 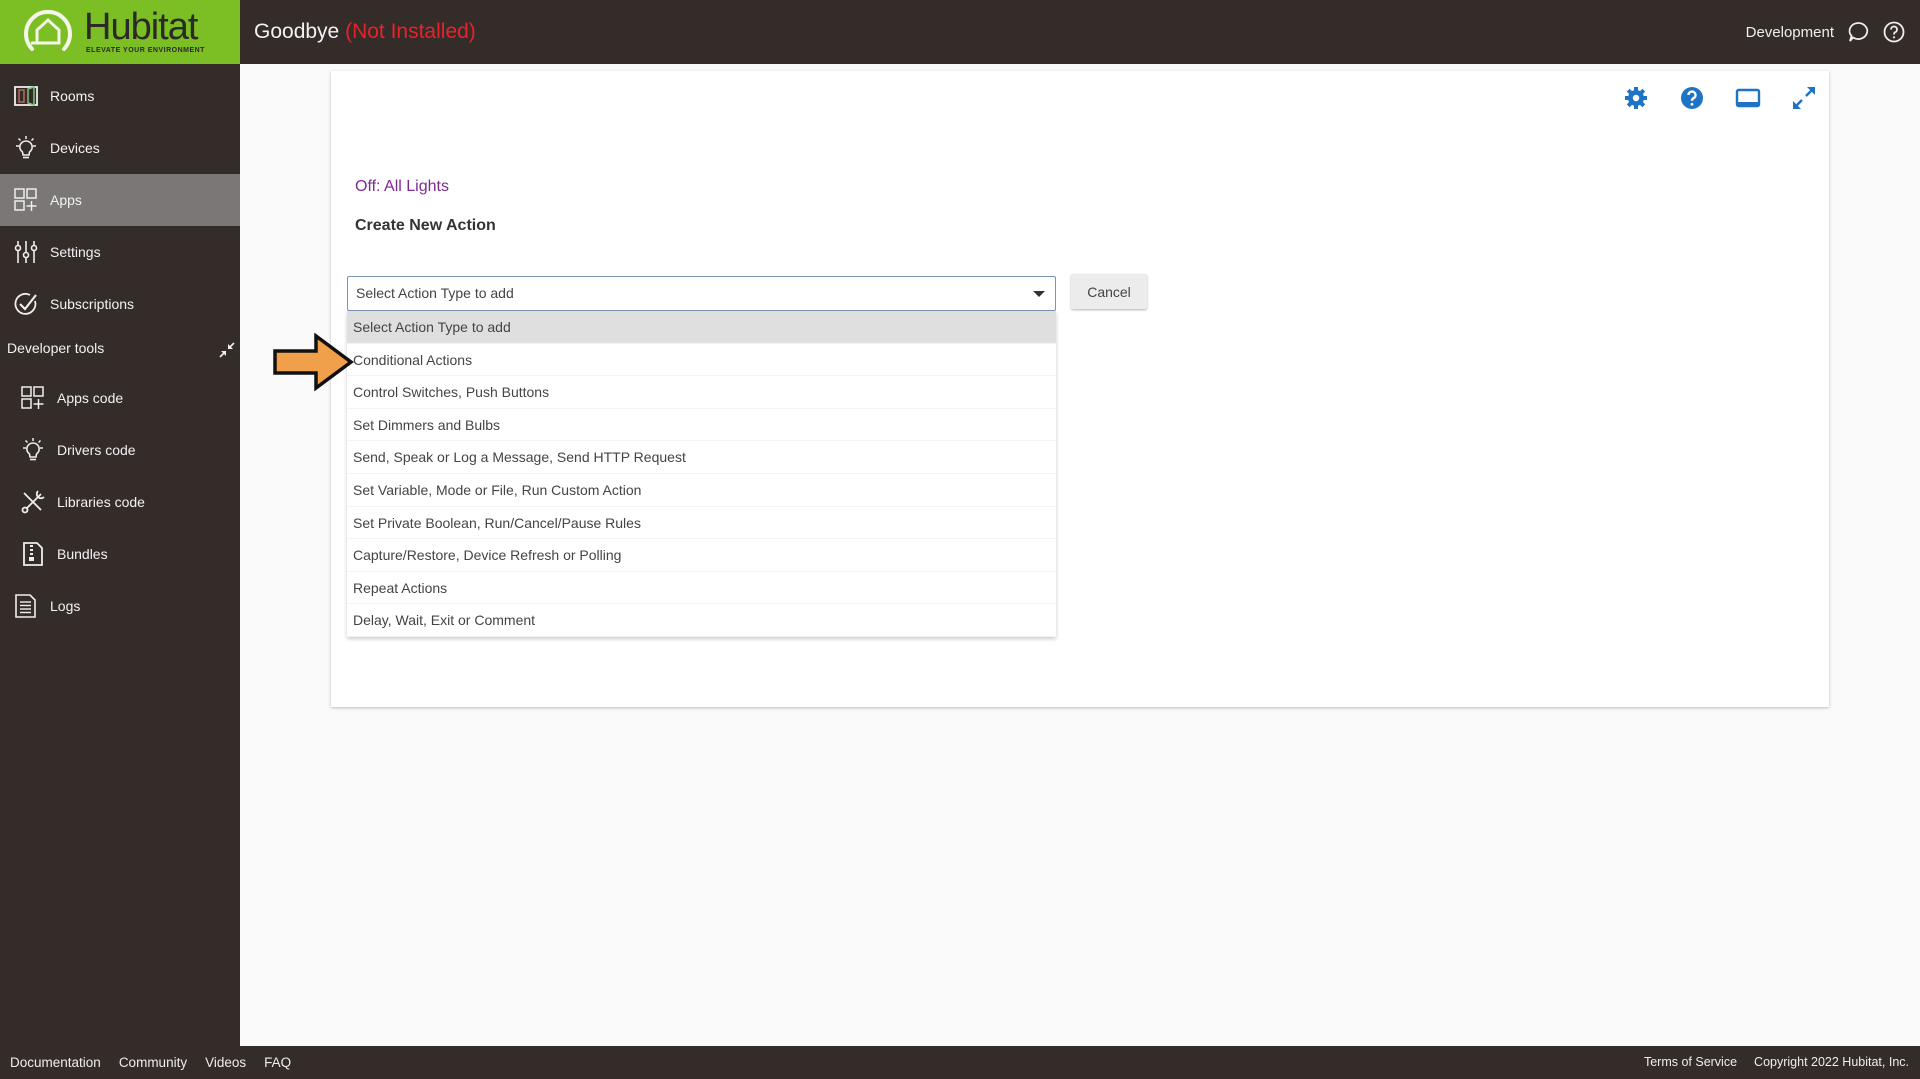 What do you see at coordinates (701, 360) in the screenshot?
I see `dropdown-option: Conditional Actions` at bounding box center [701, 360].